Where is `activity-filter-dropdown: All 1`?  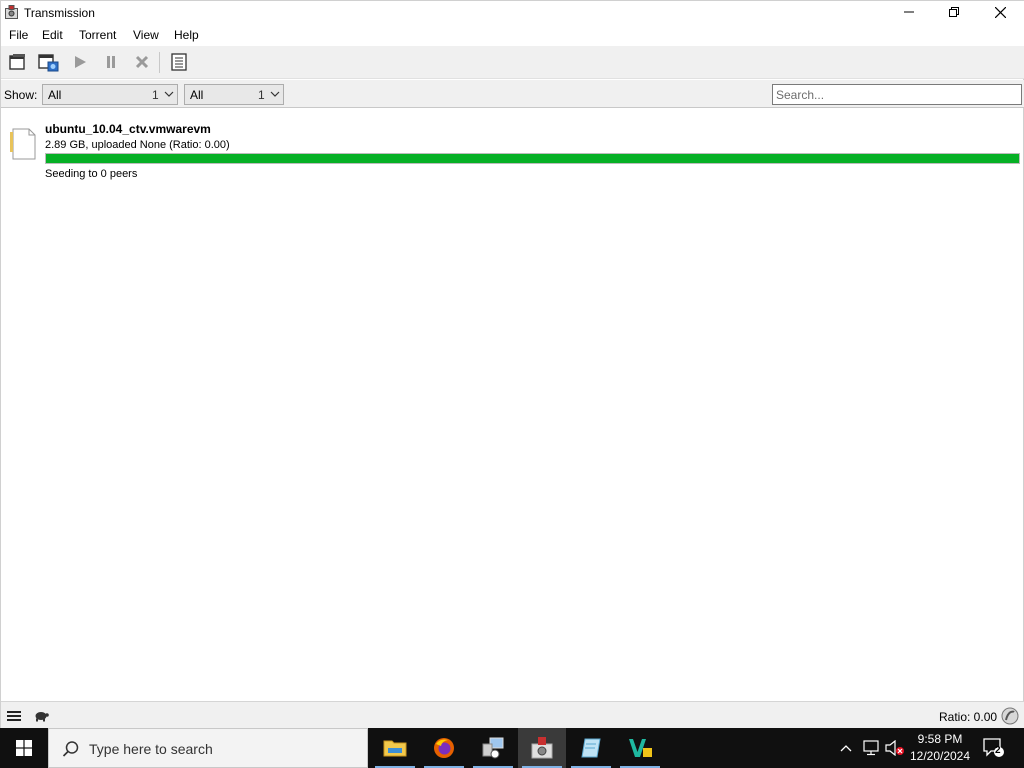 activity-filter-dropdown: All 1 is located at coordinates (110, 94).